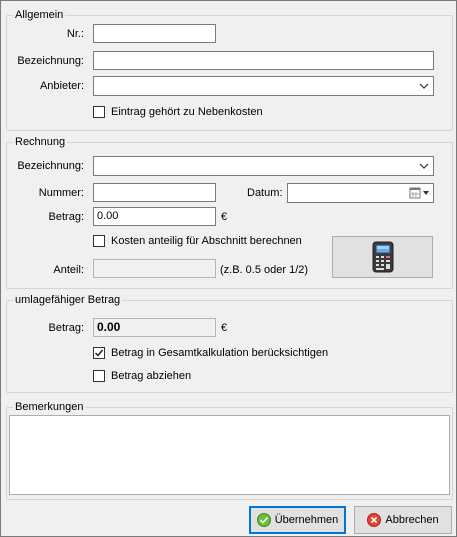 The width and height of the screenshot is (457, 537). I want to click on nummer-input, so click(154, 192).